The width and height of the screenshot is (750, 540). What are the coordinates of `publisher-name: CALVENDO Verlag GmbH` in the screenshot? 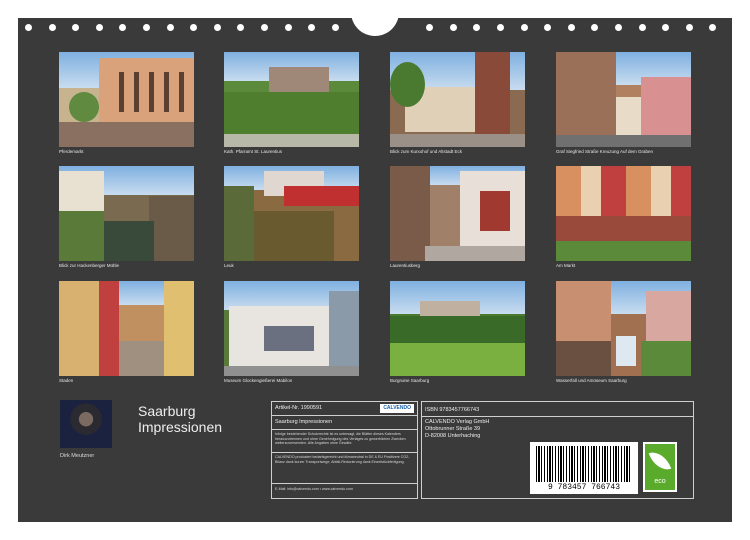 It's located at (457, 422).